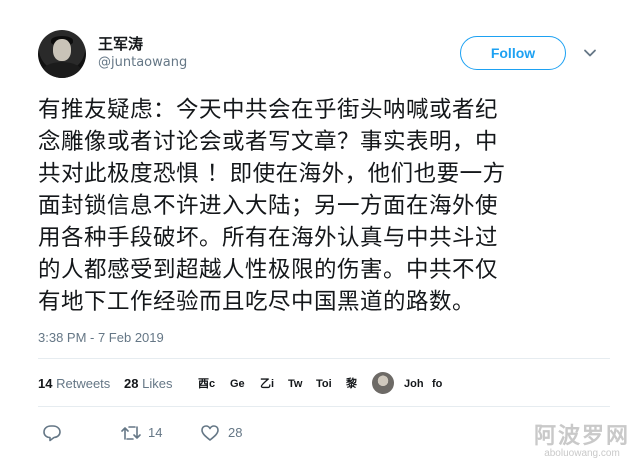 The height and width of the screenshot is (467, 637). I want to click on likes-count: 28, so click(131, 383).